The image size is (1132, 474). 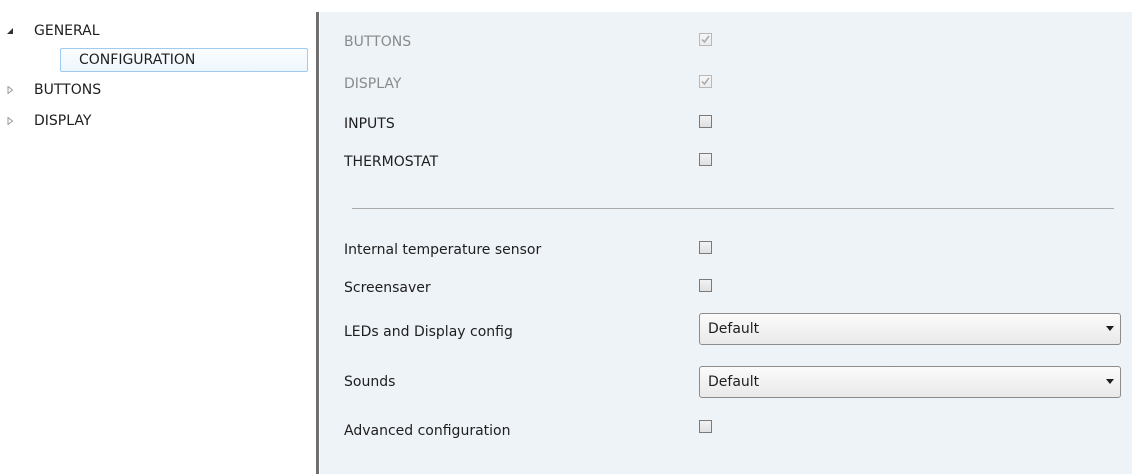 What do you see at coordinates (705, 426) in the screenshot?
I see `advanced-configuration-checkbox` at bounding box center [705, 426].